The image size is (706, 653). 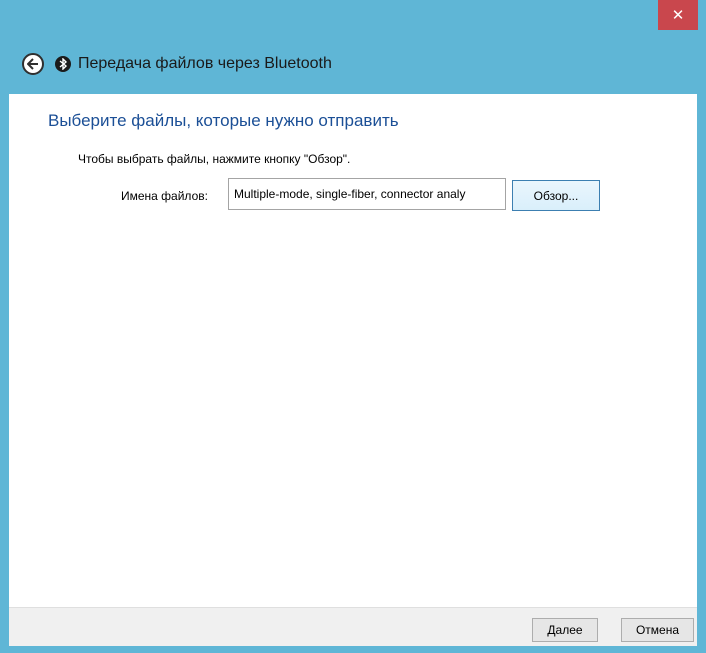 What do you see at coordinates (164, 196) in the screenshot?
I see `file-names-label: Имена файлов:` at bounding box center [164, 196].